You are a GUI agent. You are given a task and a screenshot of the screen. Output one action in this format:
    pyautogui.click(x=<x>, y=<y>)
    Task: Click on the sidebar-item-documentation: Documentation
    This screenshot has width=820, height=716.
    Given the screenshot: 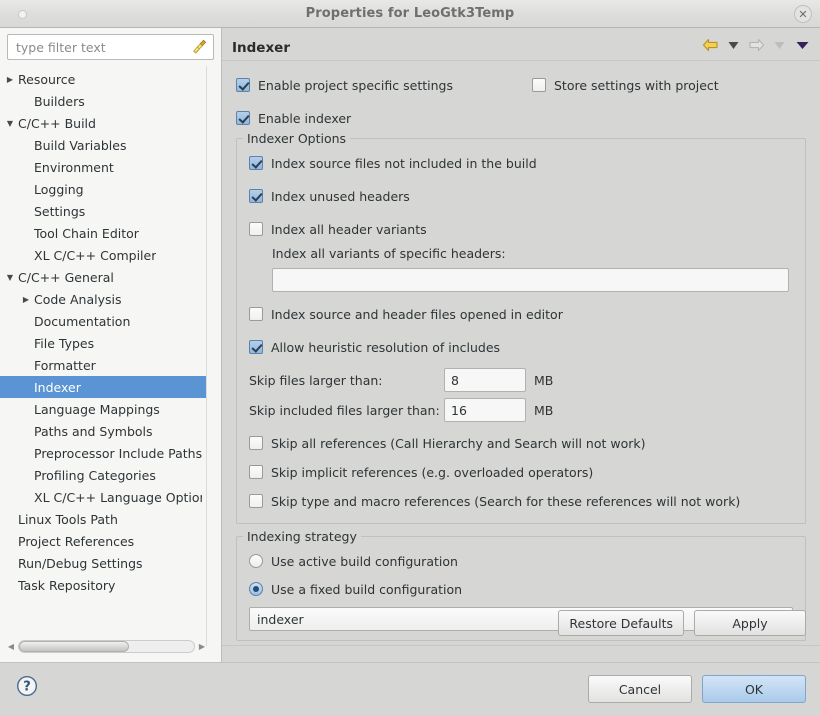 What is the action you would take?
    pyautogui.click(x=103, y=321)
    